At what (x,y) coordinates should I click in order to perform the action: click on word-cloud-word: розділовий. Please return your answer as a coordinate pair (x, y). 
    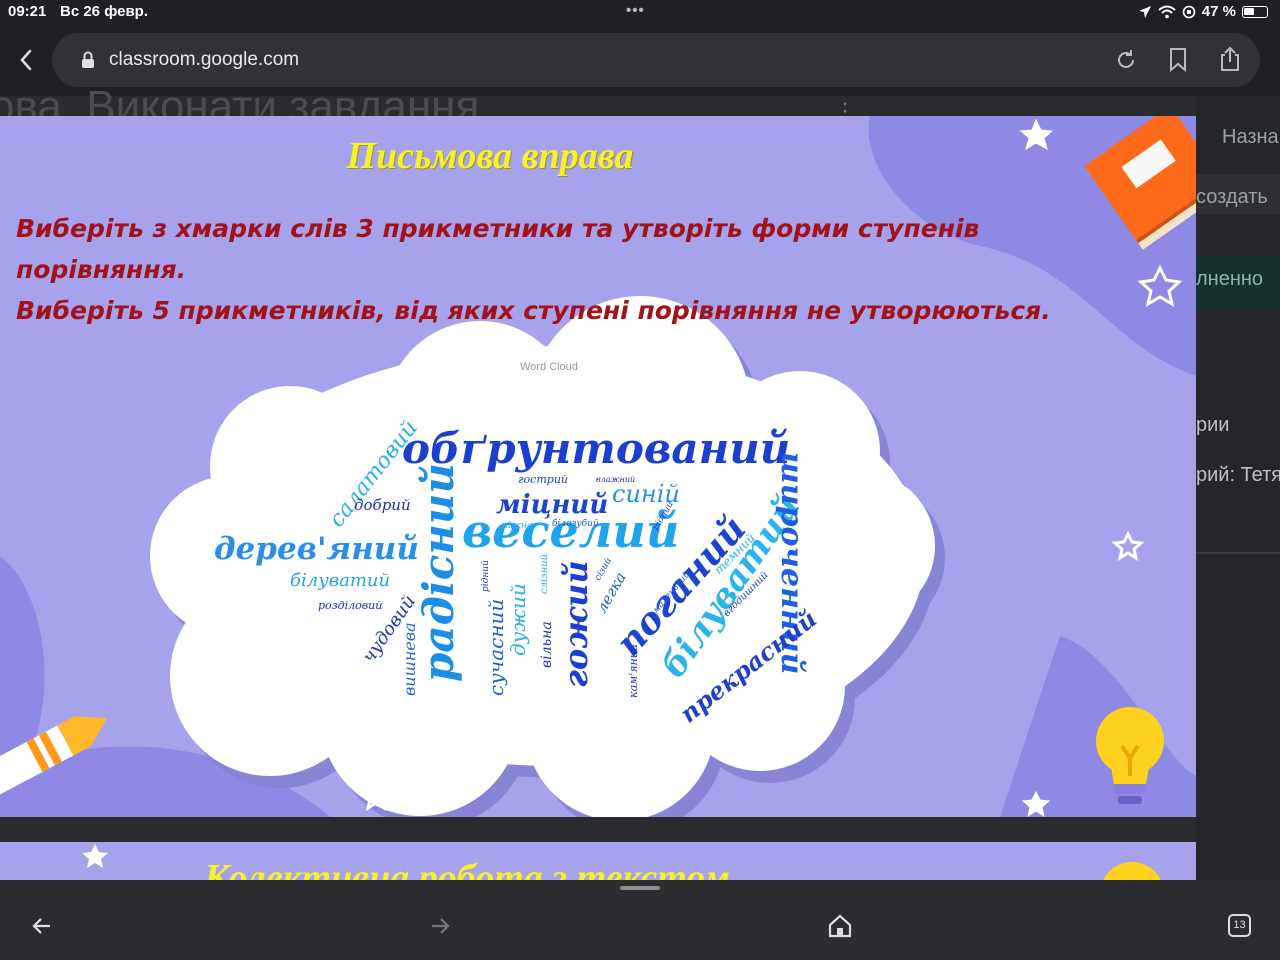
    Looking at the image, I should click on (350, 605).